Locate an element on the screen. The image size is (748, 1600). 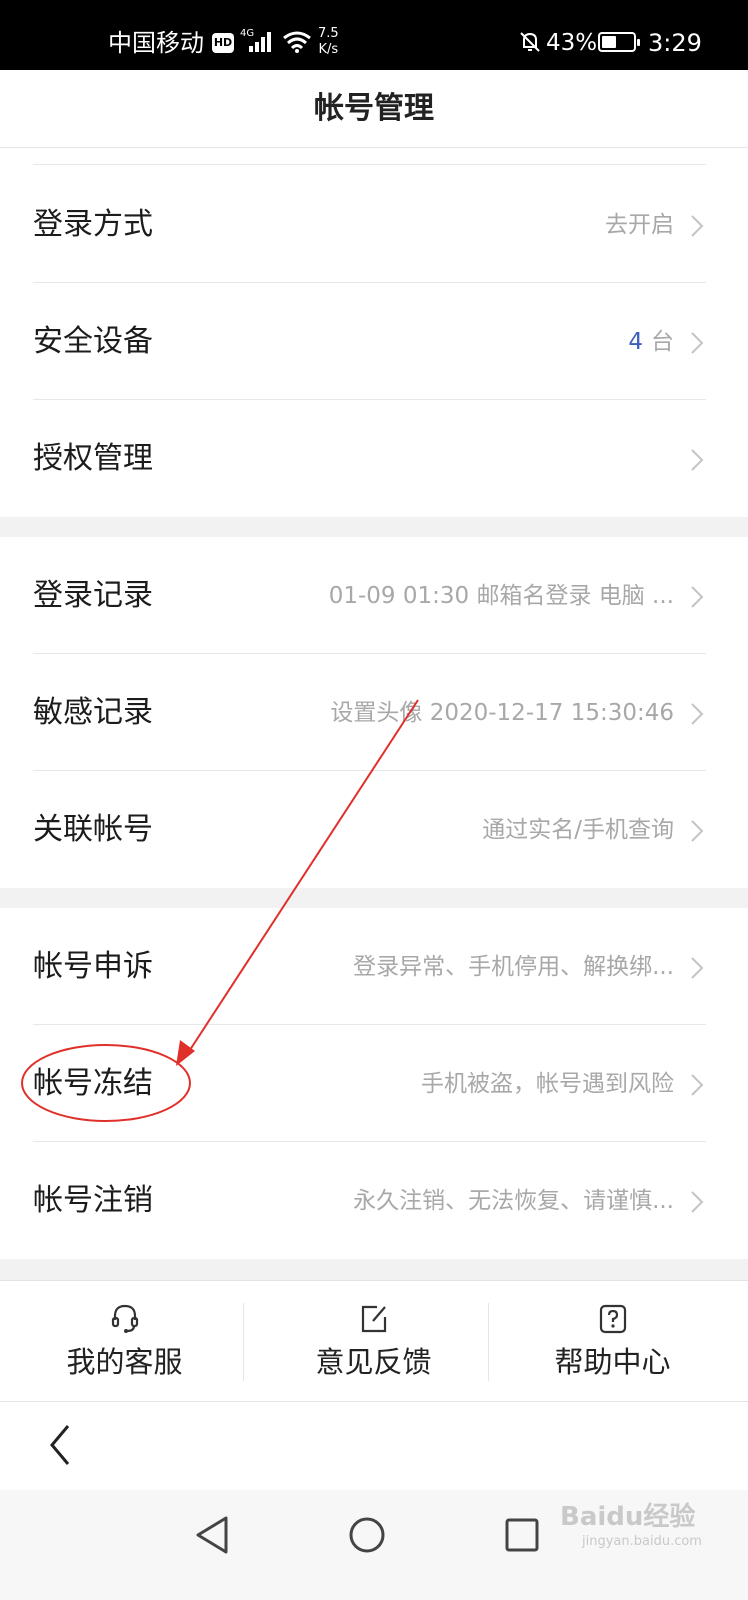
action-separator is located at coordinates (243, 1342).